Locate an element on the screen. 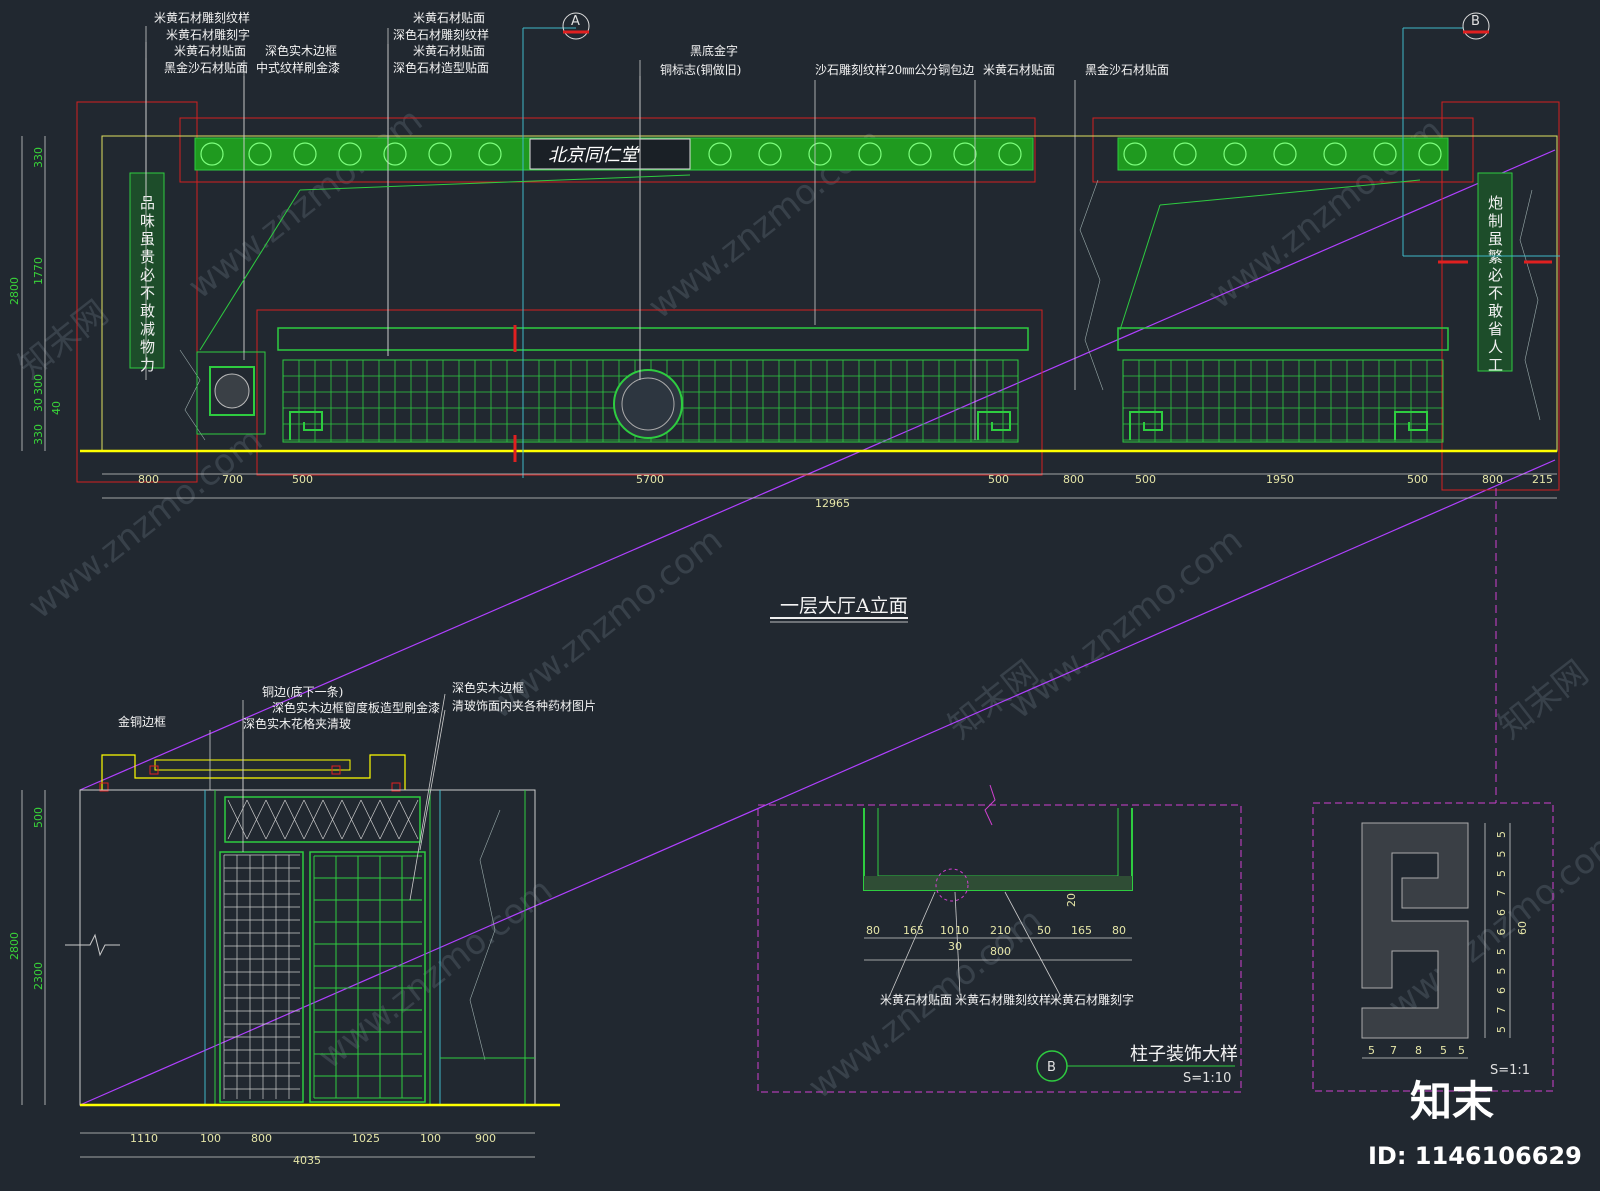 The width and height of the screenshot is (1600, 1191). door-panel-left is located at coordinates (261, 977).